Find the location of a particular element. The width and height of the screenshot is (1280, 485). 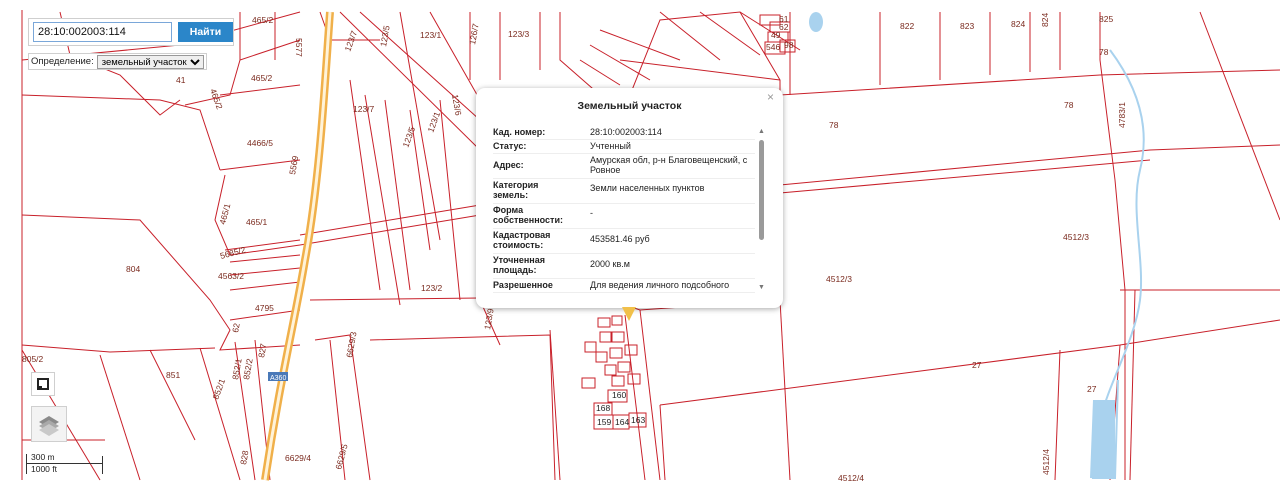

parcel-label: 4795 is located at coordinates (264, 308).